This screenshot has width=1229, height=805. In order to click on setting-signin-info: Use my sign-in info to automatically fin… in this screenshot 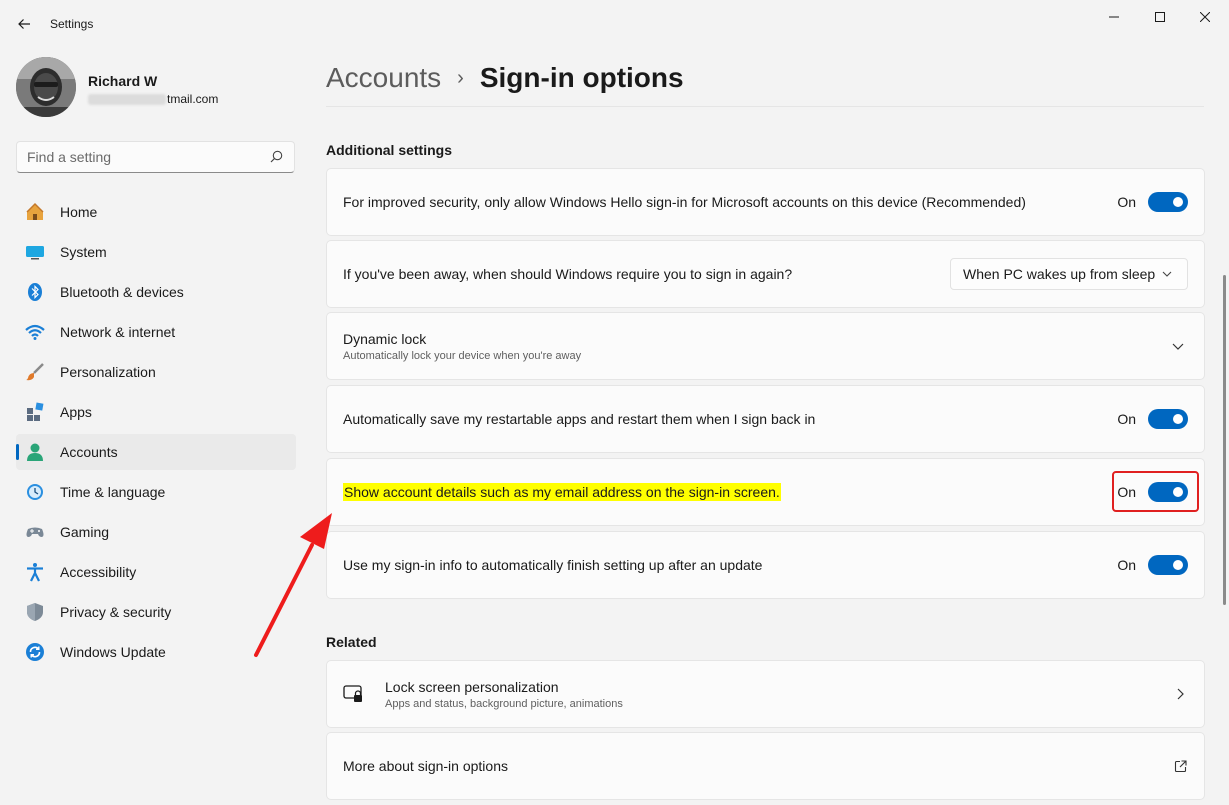, I will do `click(765, 565)`.